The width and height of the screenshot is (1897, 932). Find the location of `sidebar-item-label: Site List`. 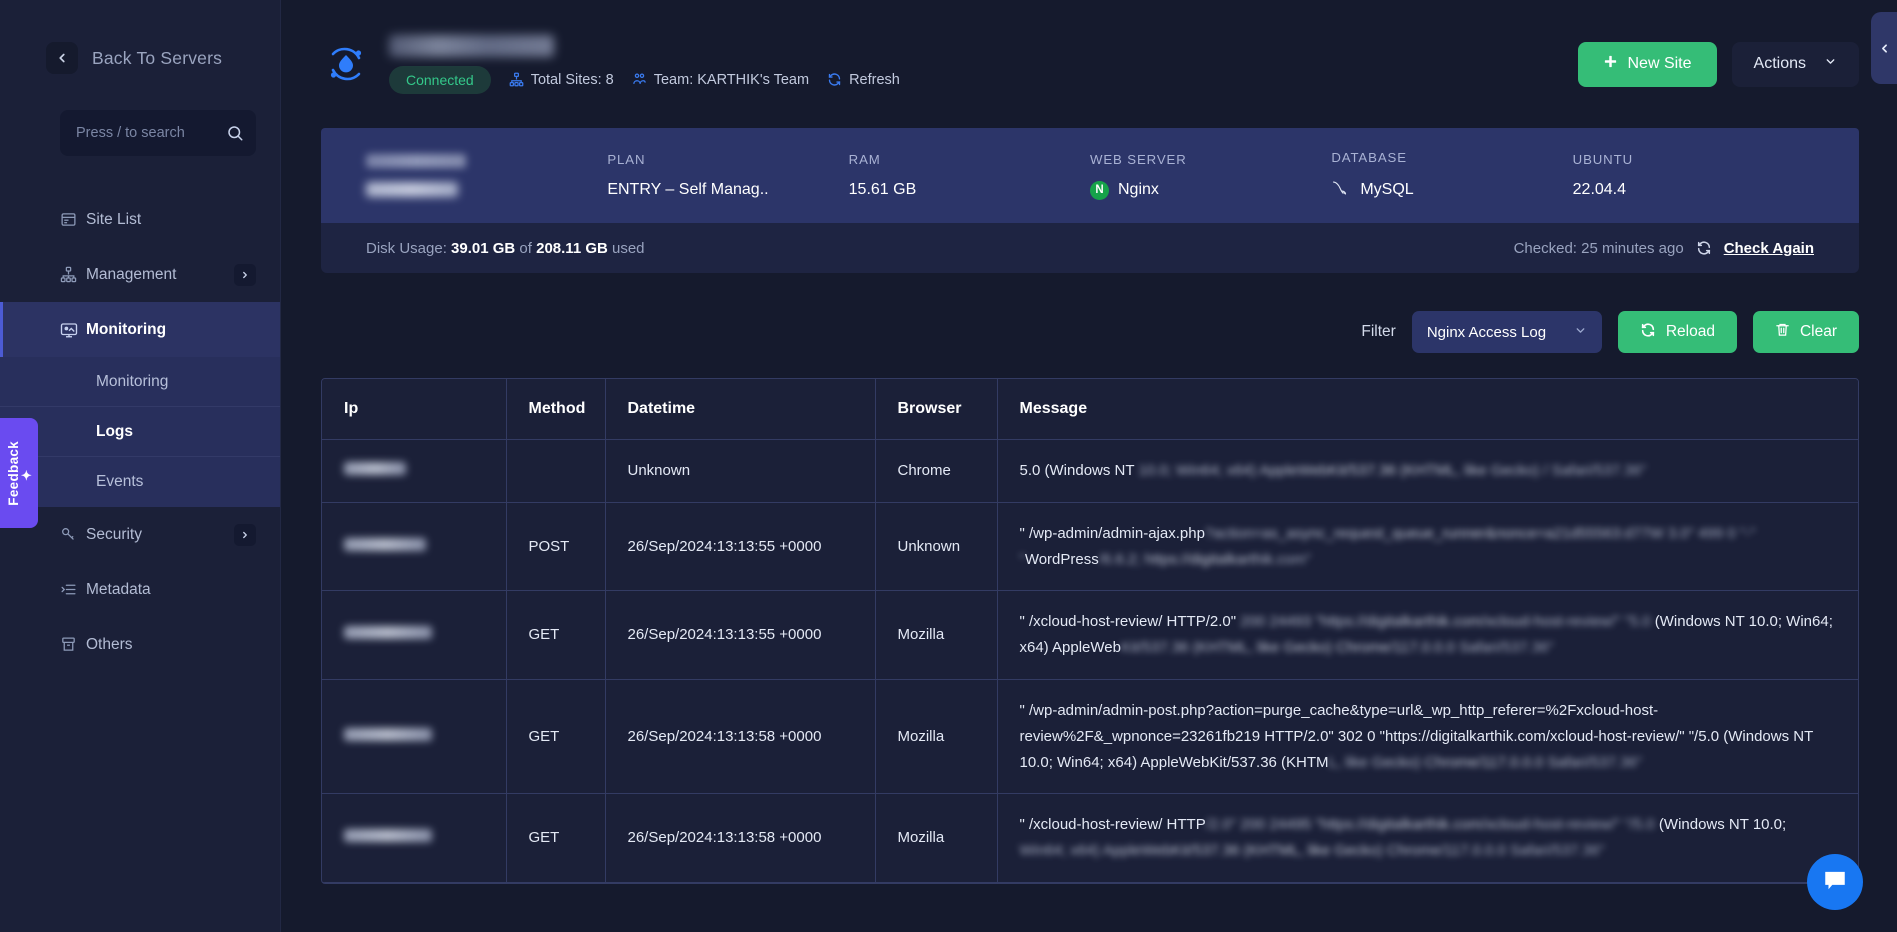

sidebar-item-label: Site List is located at coordinates (114, 219).